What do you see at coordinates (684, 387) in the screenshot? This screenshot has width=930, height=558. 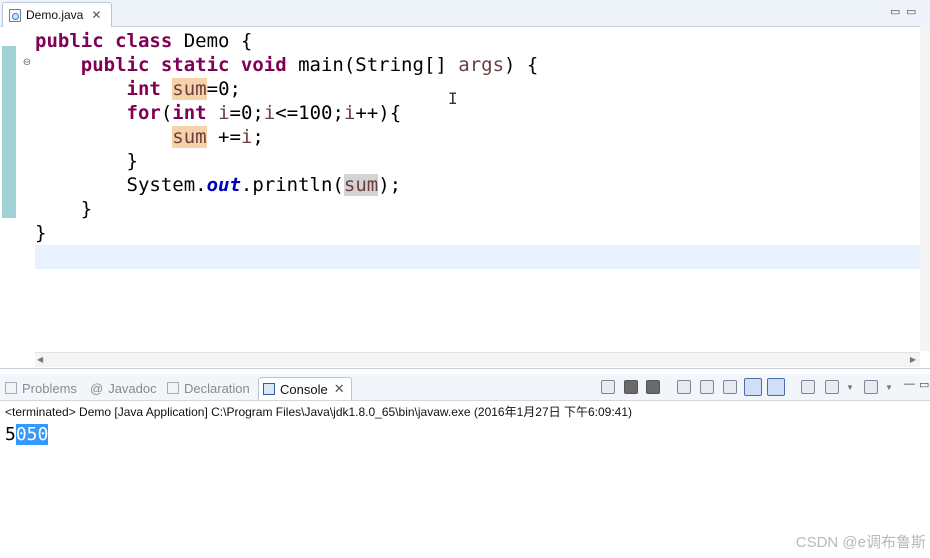 I see `clear-console-icon` at bounding box center [684, 387].